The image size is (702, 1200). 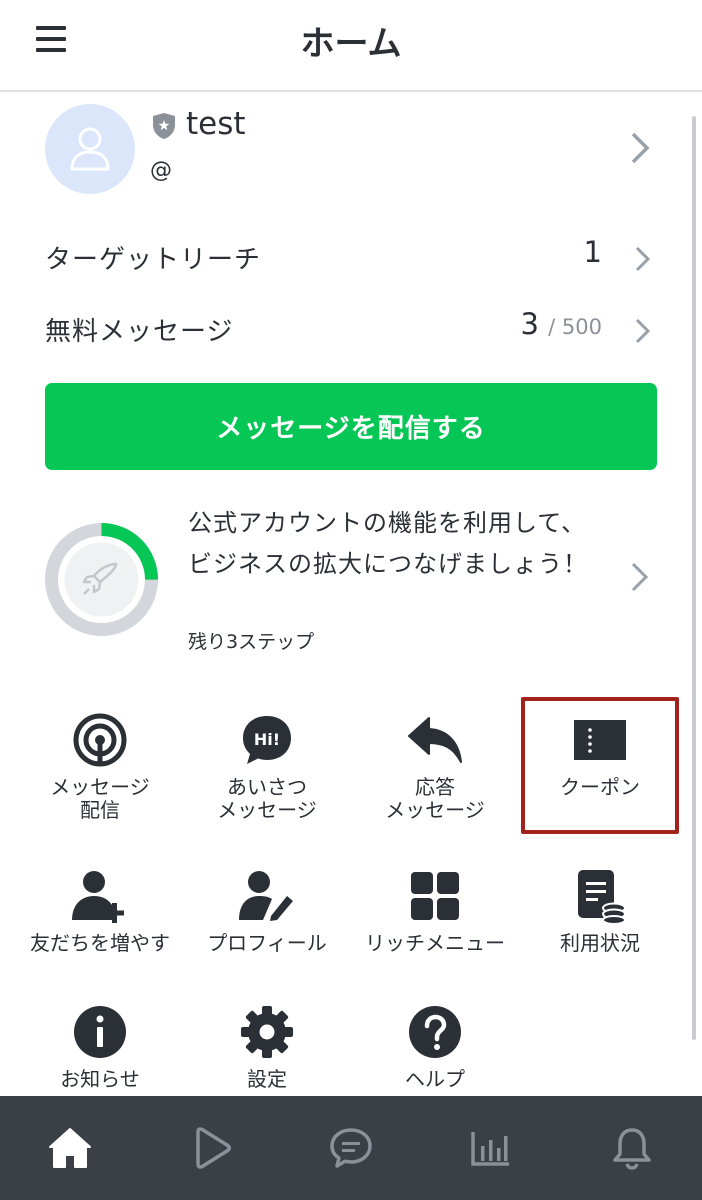 I want to click on feature-label: プロフィール, so click(x=267, y=943).